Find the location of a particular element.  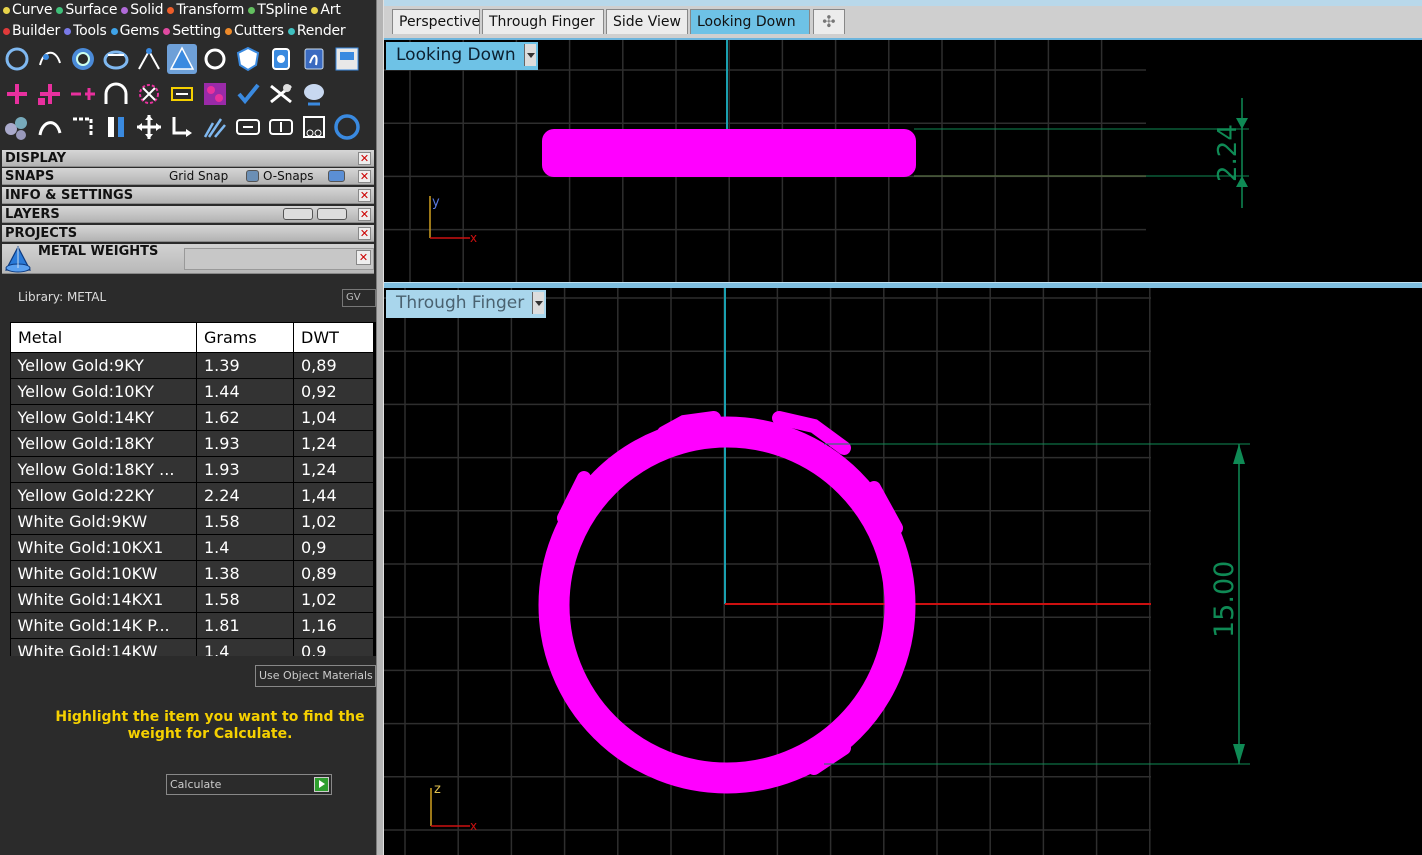

eye-icon is located at coordinates (332, 214).